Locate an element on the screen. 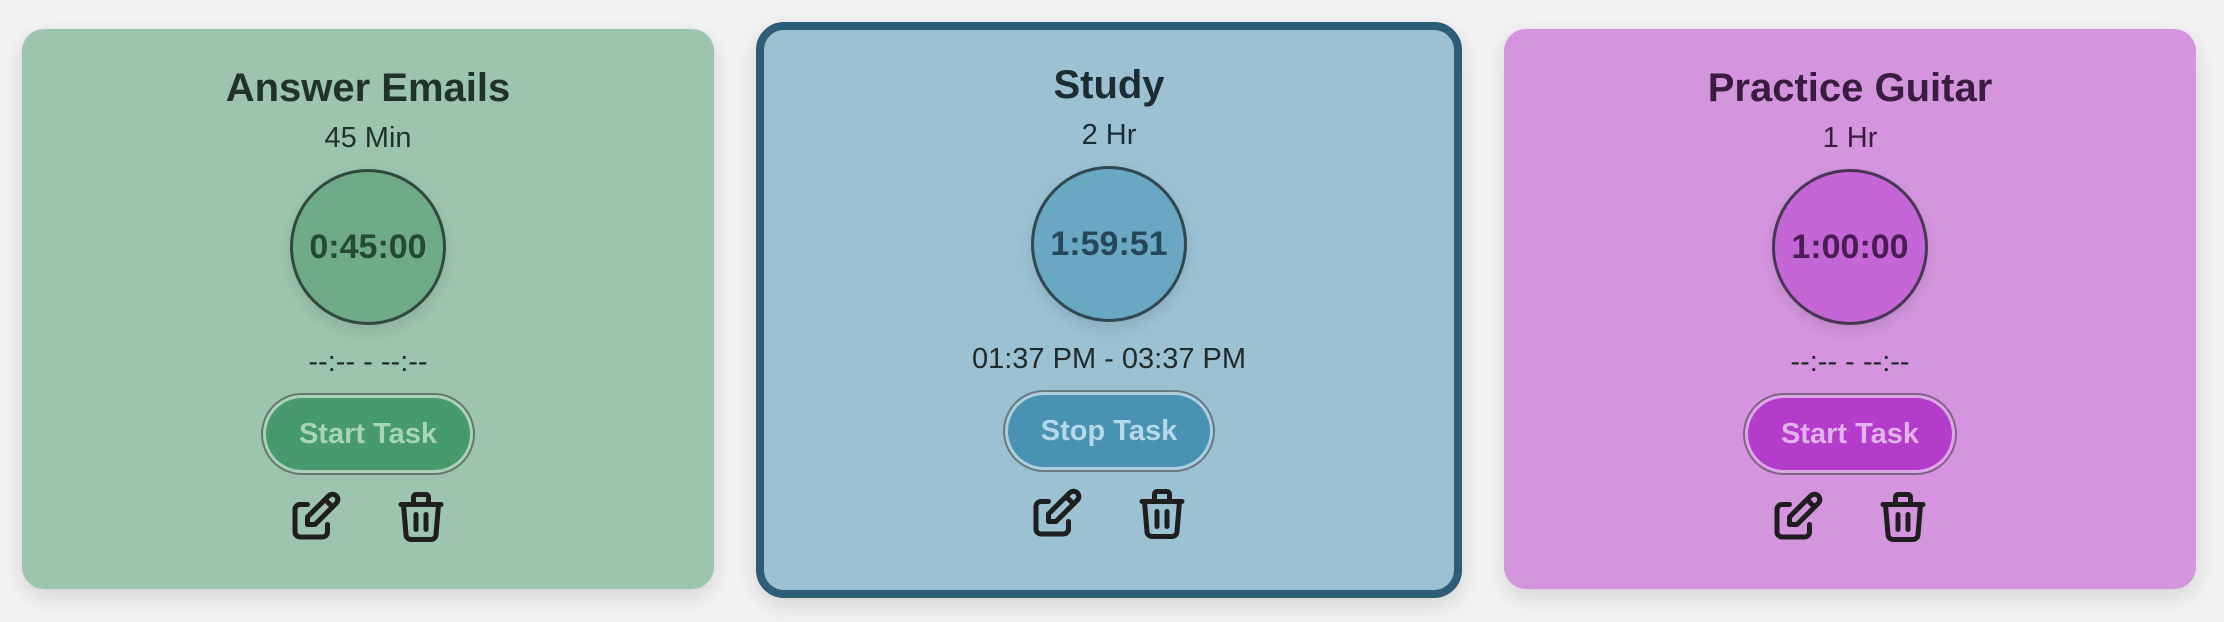 This screenshot has height=622, width=2224. time-range: 01:37 PM - 03:37 PM is located at coordinates (1109, 359).